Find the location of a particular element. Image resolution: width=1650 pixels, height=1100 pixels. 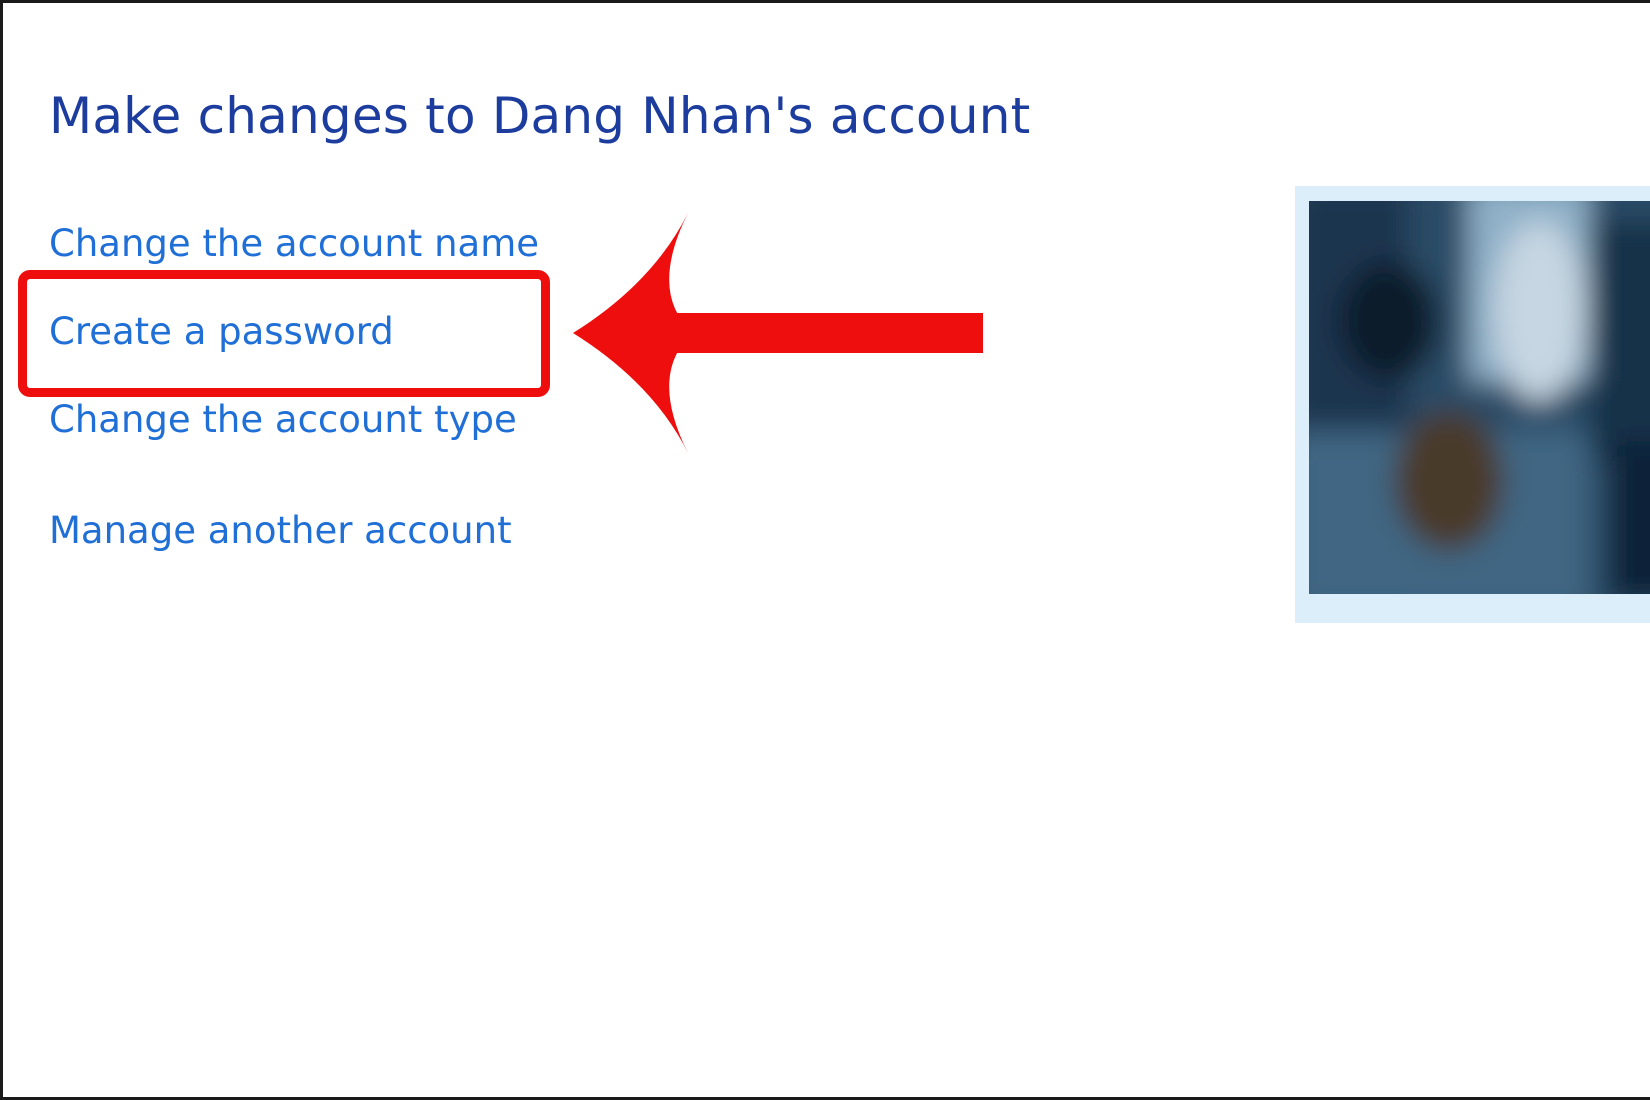

account-picture-frame is located at coordinates (1472, 404).